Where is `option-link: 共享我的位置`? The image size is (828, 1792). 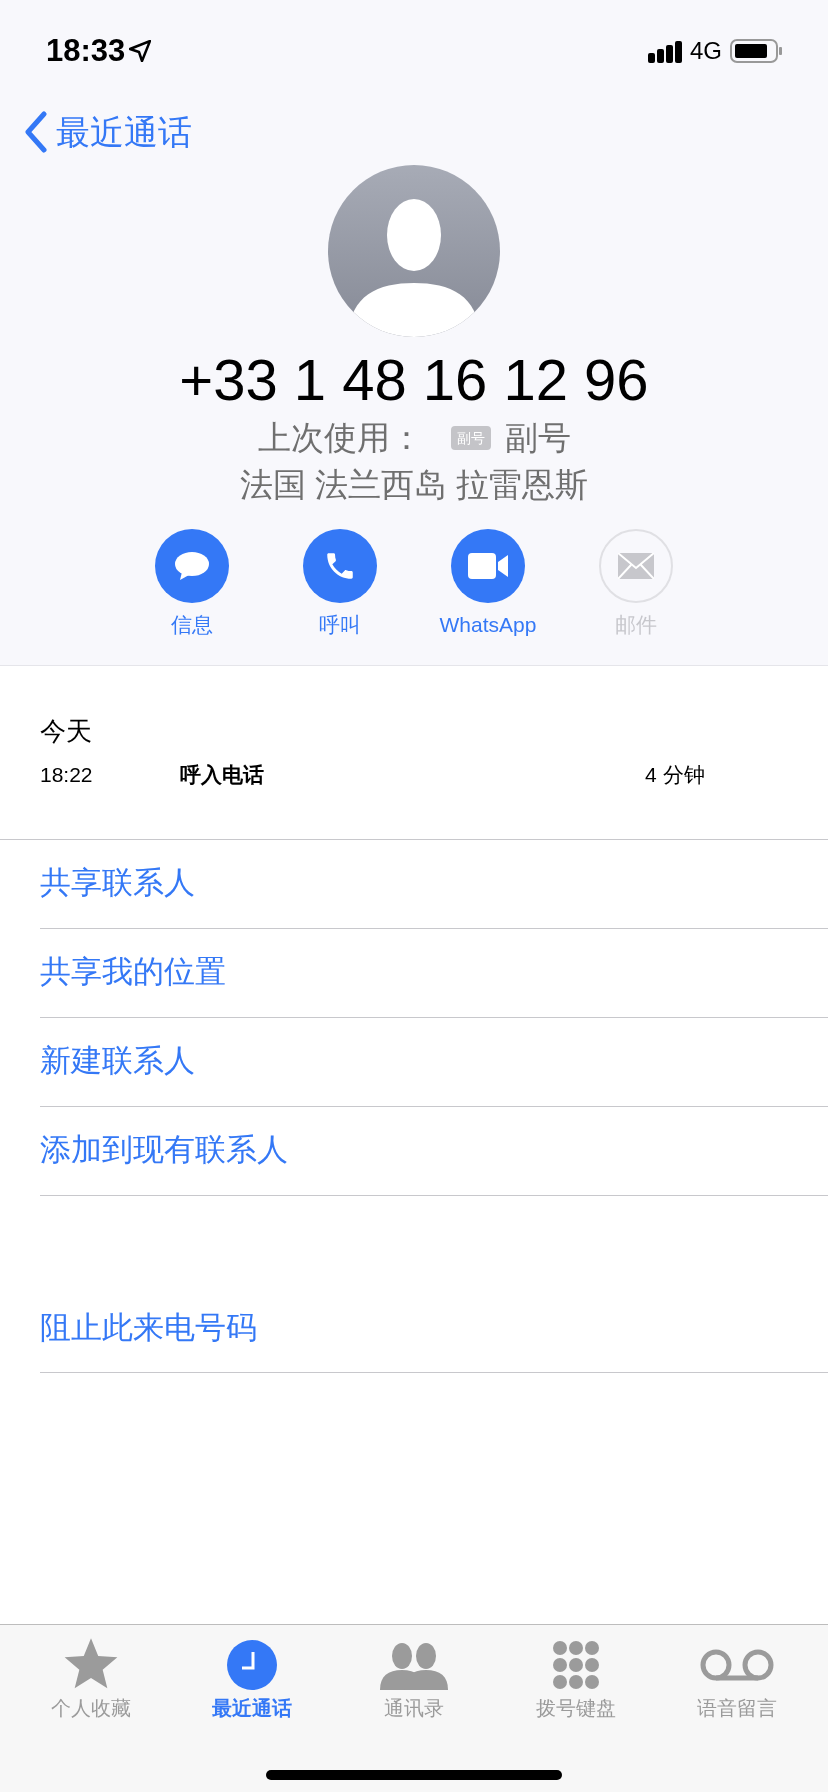 option-link: 共享我的位置 is located at coordinates (133, 972).